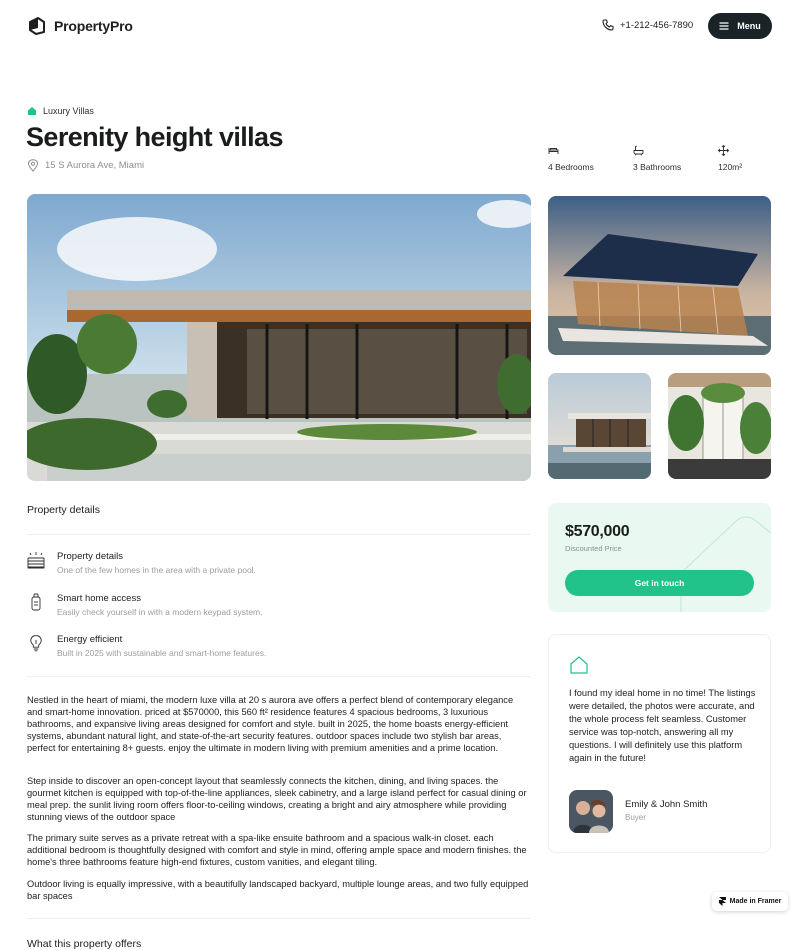 Image resolution: width=798 pixels, height=950 pixels. Describe the element at coordinates (32, 111) in the screenshot. I see `home-icon` at that location.